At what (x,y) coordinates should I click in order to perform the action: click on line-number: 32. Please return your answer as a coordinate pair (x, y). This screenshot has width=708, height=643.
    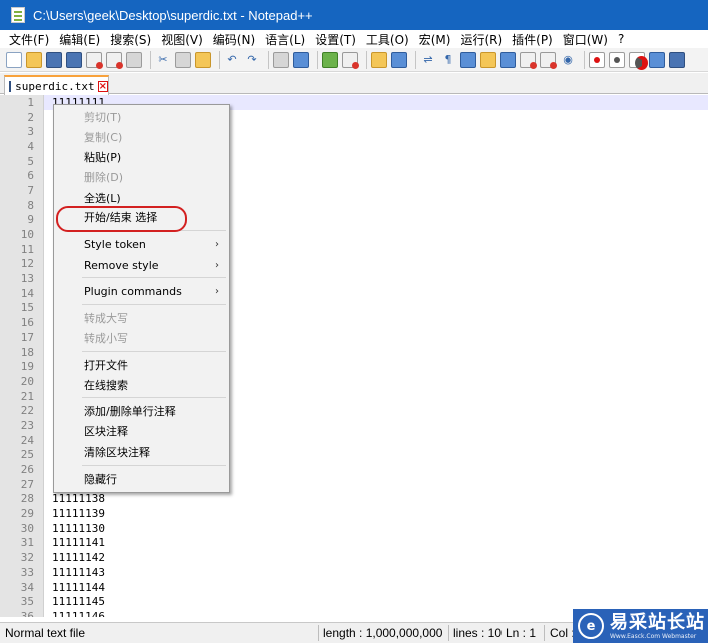
    Looking at the image, I should click on (27, 558).